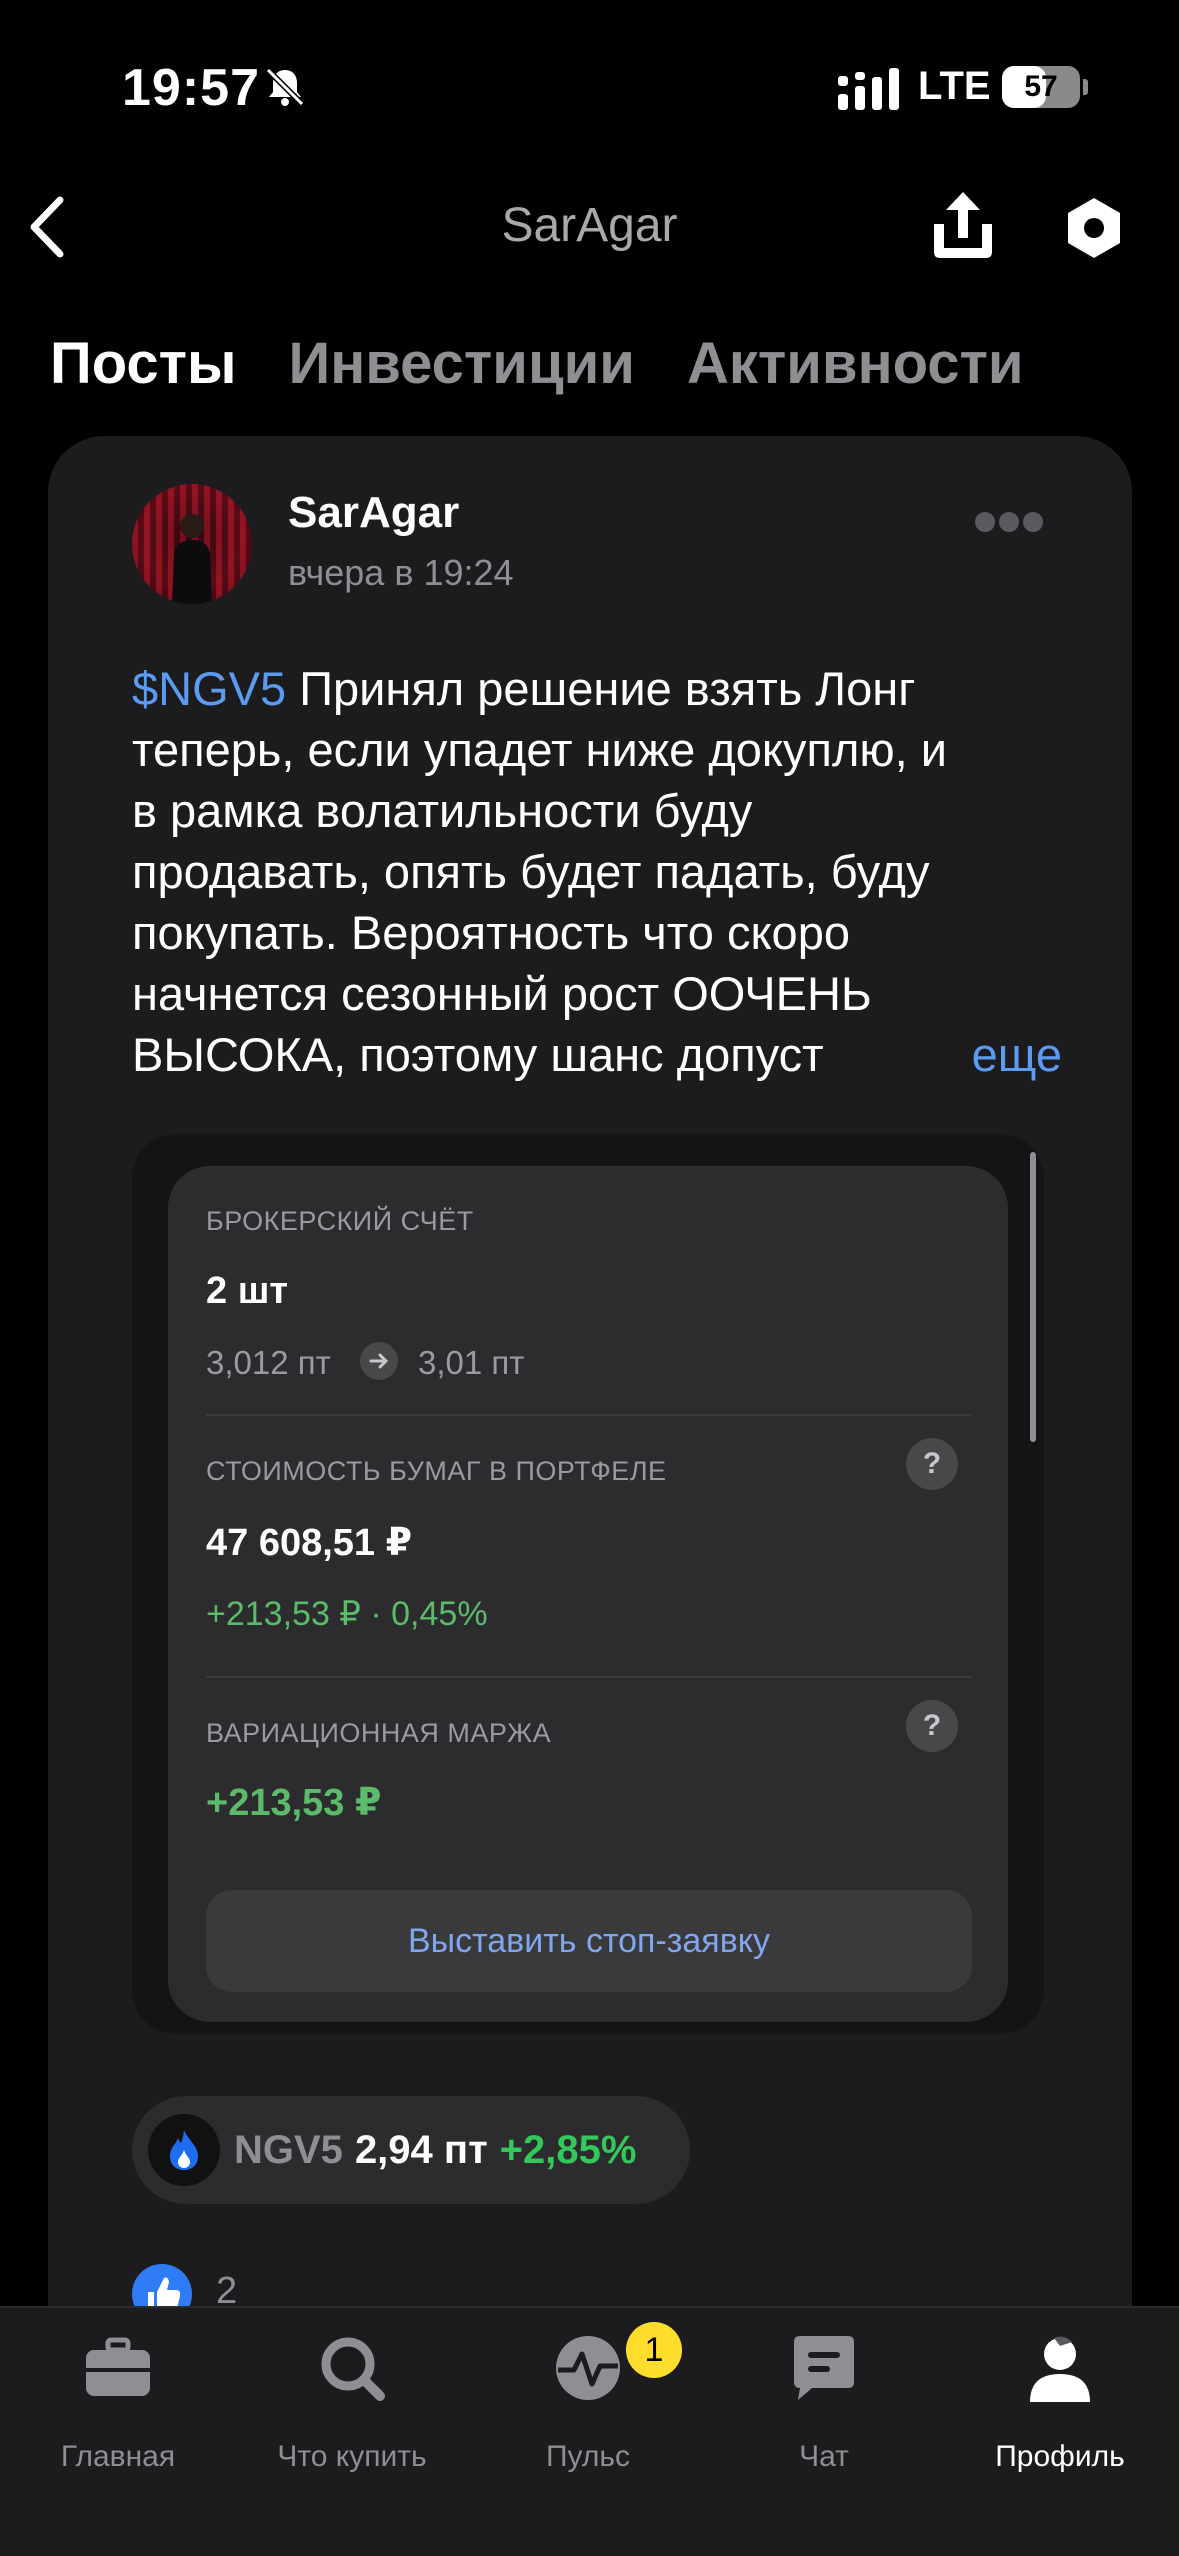  What do you see at coordinates (491, 932) in the screenshot?
I see `post-text-line: покупать. Вероятность что скоро` at bounding box center [491, 932].